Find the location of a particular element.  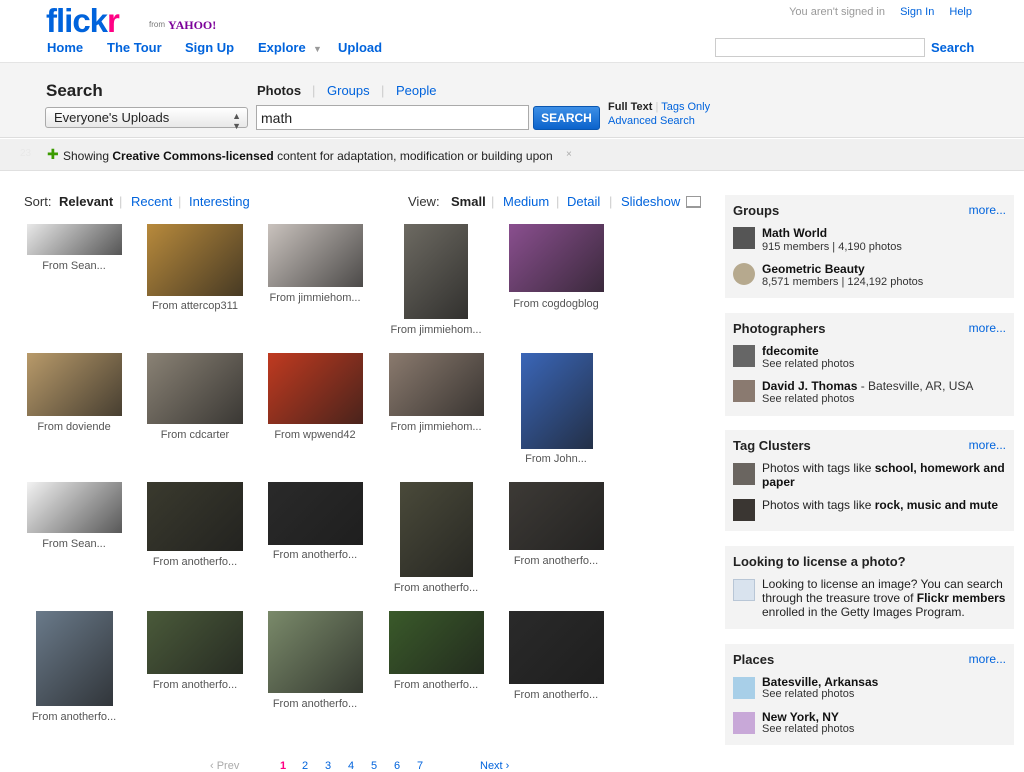

nav-home: Home is located at coordinates (65, 47).